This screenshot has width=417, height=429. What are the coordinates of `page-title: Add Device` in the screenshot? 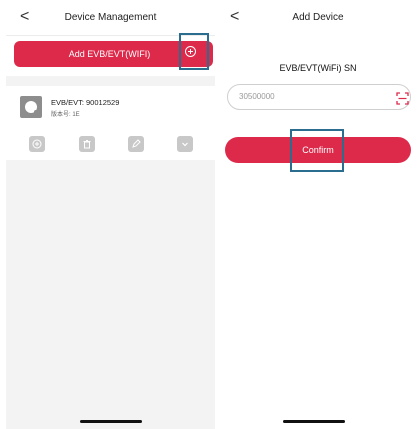 It's located at (318, 17).